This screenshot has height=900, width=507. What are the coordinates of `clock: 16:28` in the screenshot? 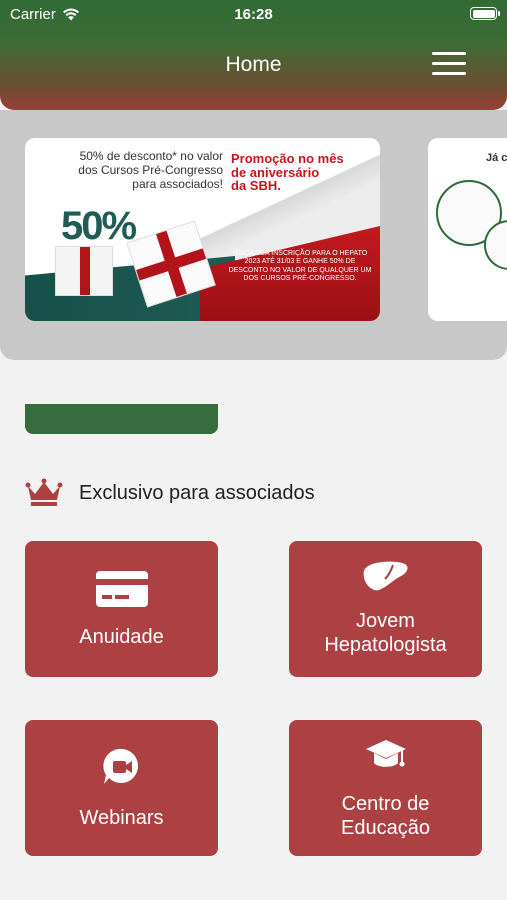 It's located at (253, 14).